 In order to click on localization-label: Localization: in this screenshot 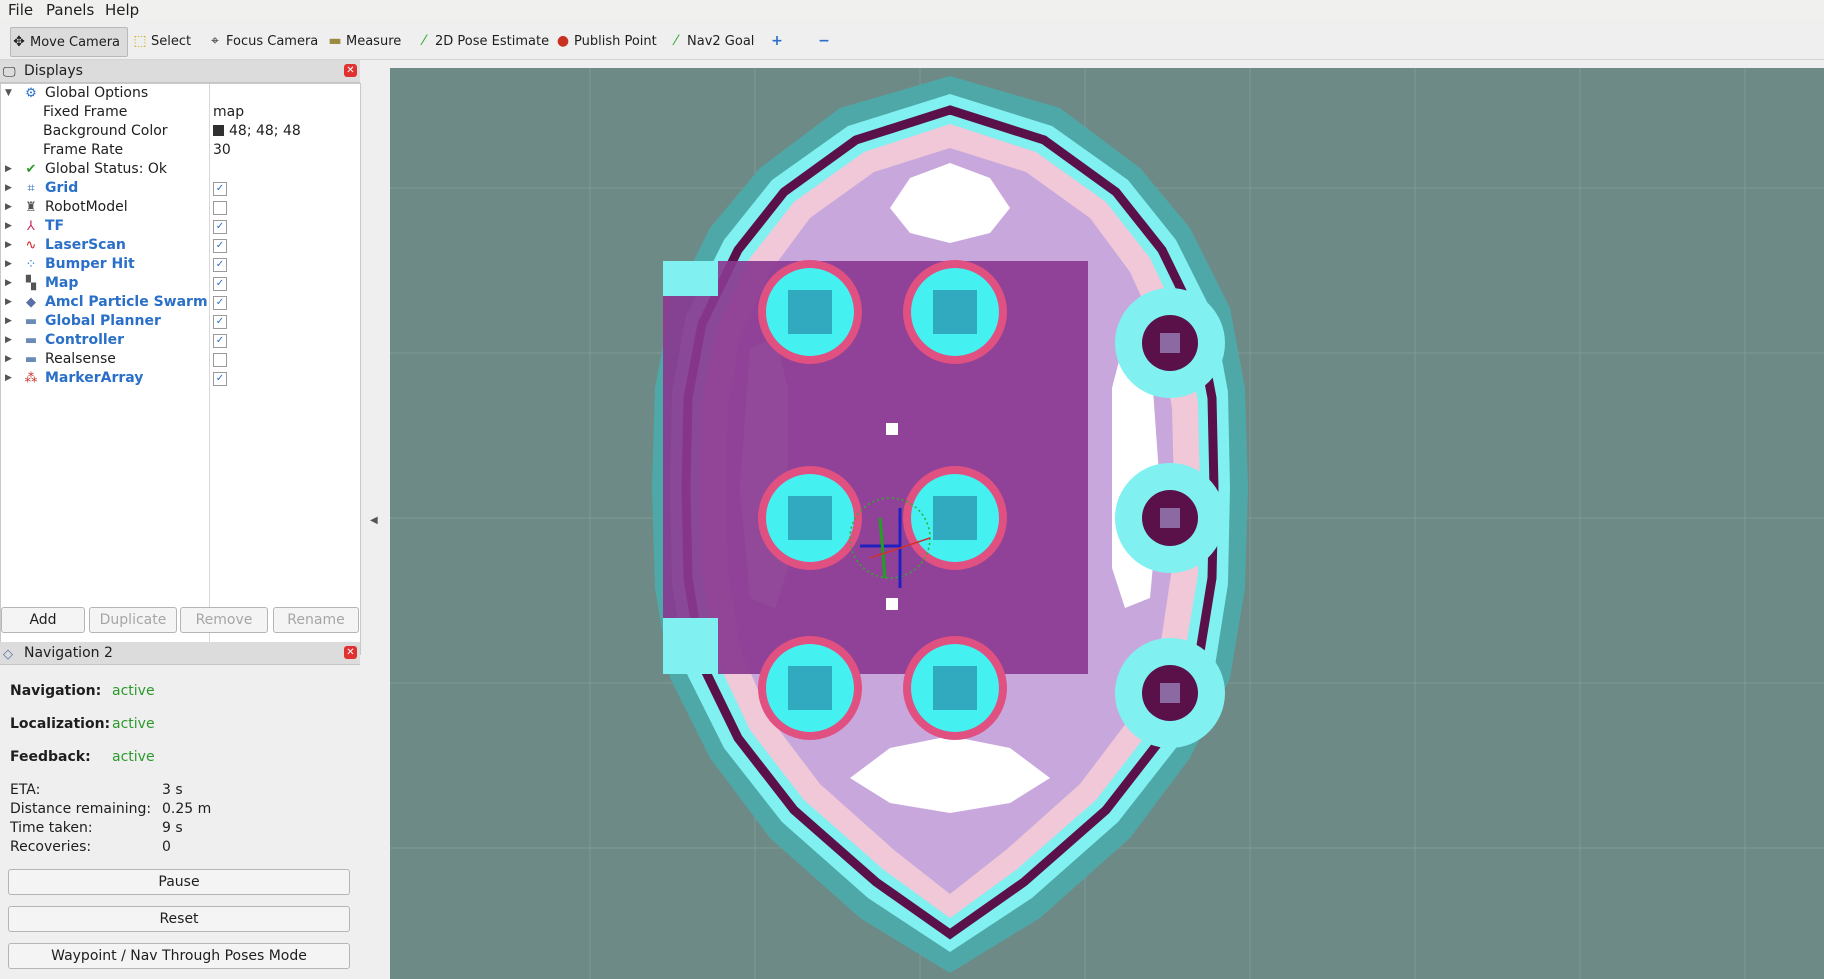, I will do `click(60, 724)`.